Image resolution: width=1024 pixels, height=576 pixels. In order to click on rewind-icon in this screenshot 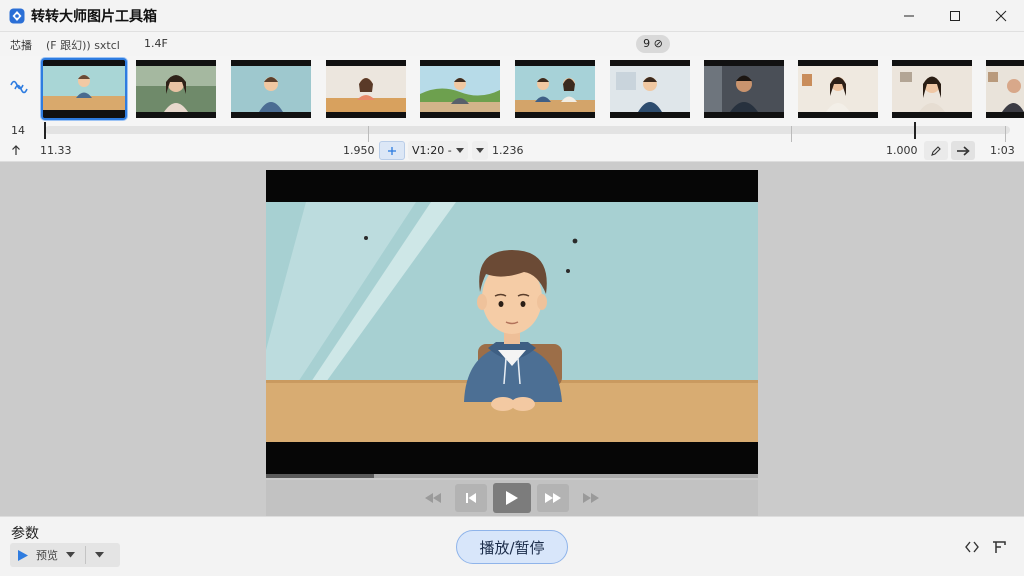, I will do `click(433, 498)`.